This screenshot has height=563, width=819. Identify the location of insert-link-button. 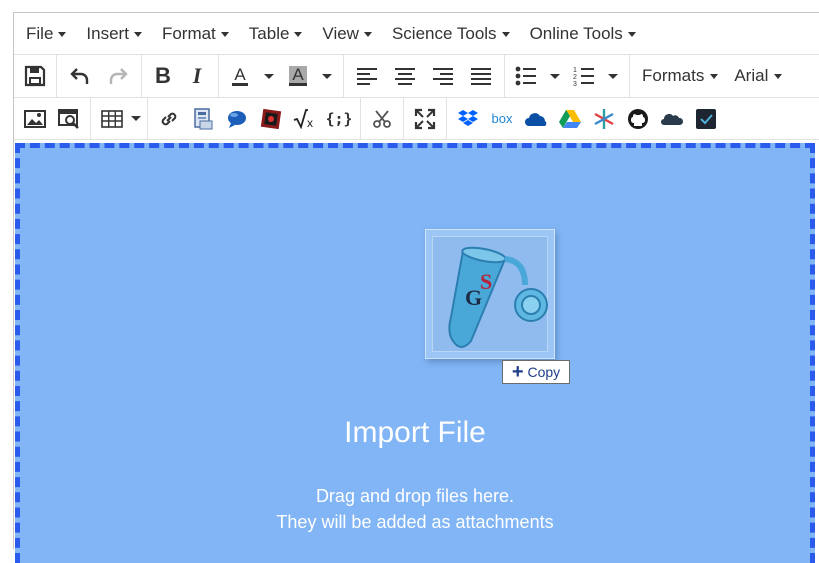
(169, 119).